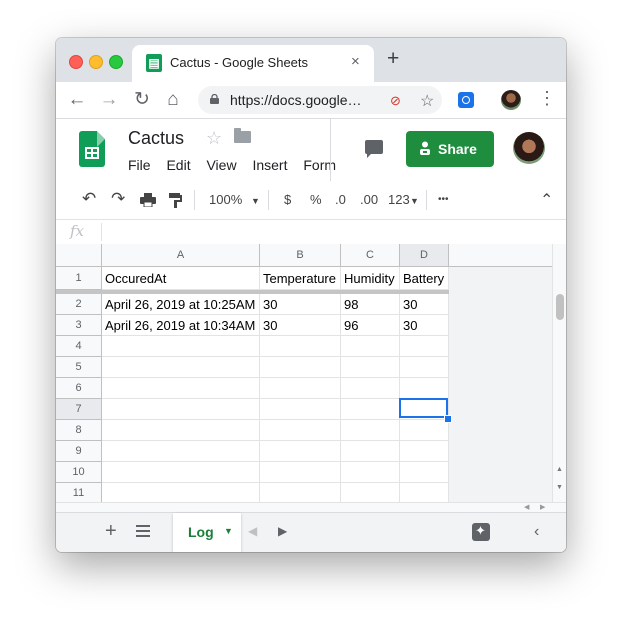 This screenshot has width=622, height=627. Describe the element at coordinates (79, 451) in the screenshot. I see `row-header: 9` at that location.